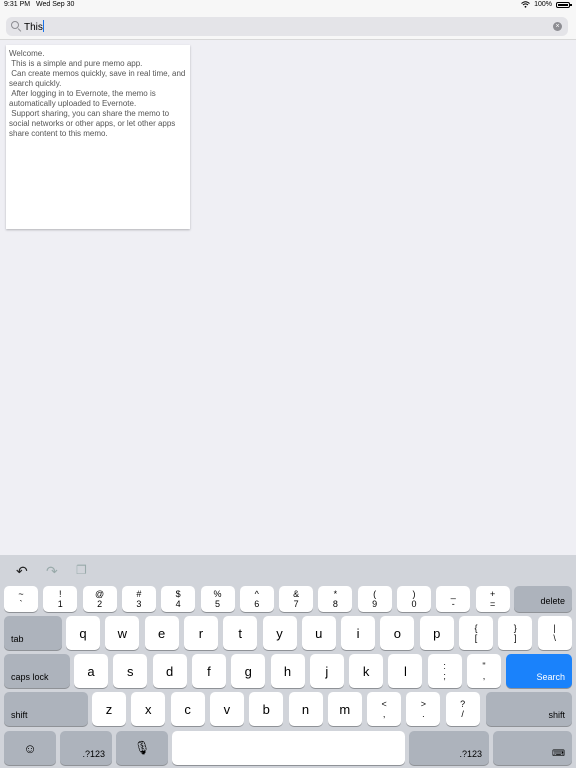 The height and width of the screenshot is (768, 576). What do you see at coordinates (22, 571) in the screenshot?
I see `undo-icon: ↶` at bounding box center [22, 571].